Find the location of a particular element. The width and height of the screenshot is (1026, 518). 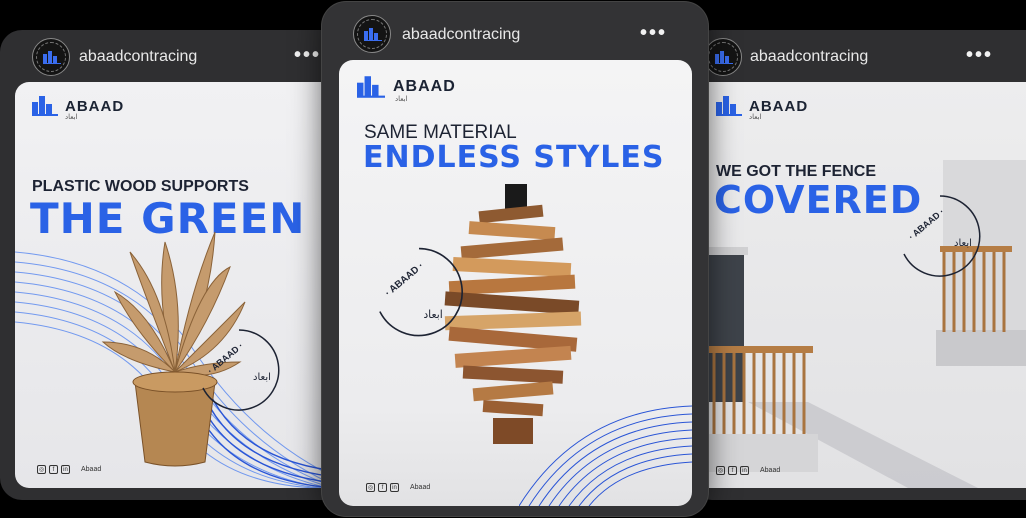

post-headline: COVERED is located at coordinates (818, 200).